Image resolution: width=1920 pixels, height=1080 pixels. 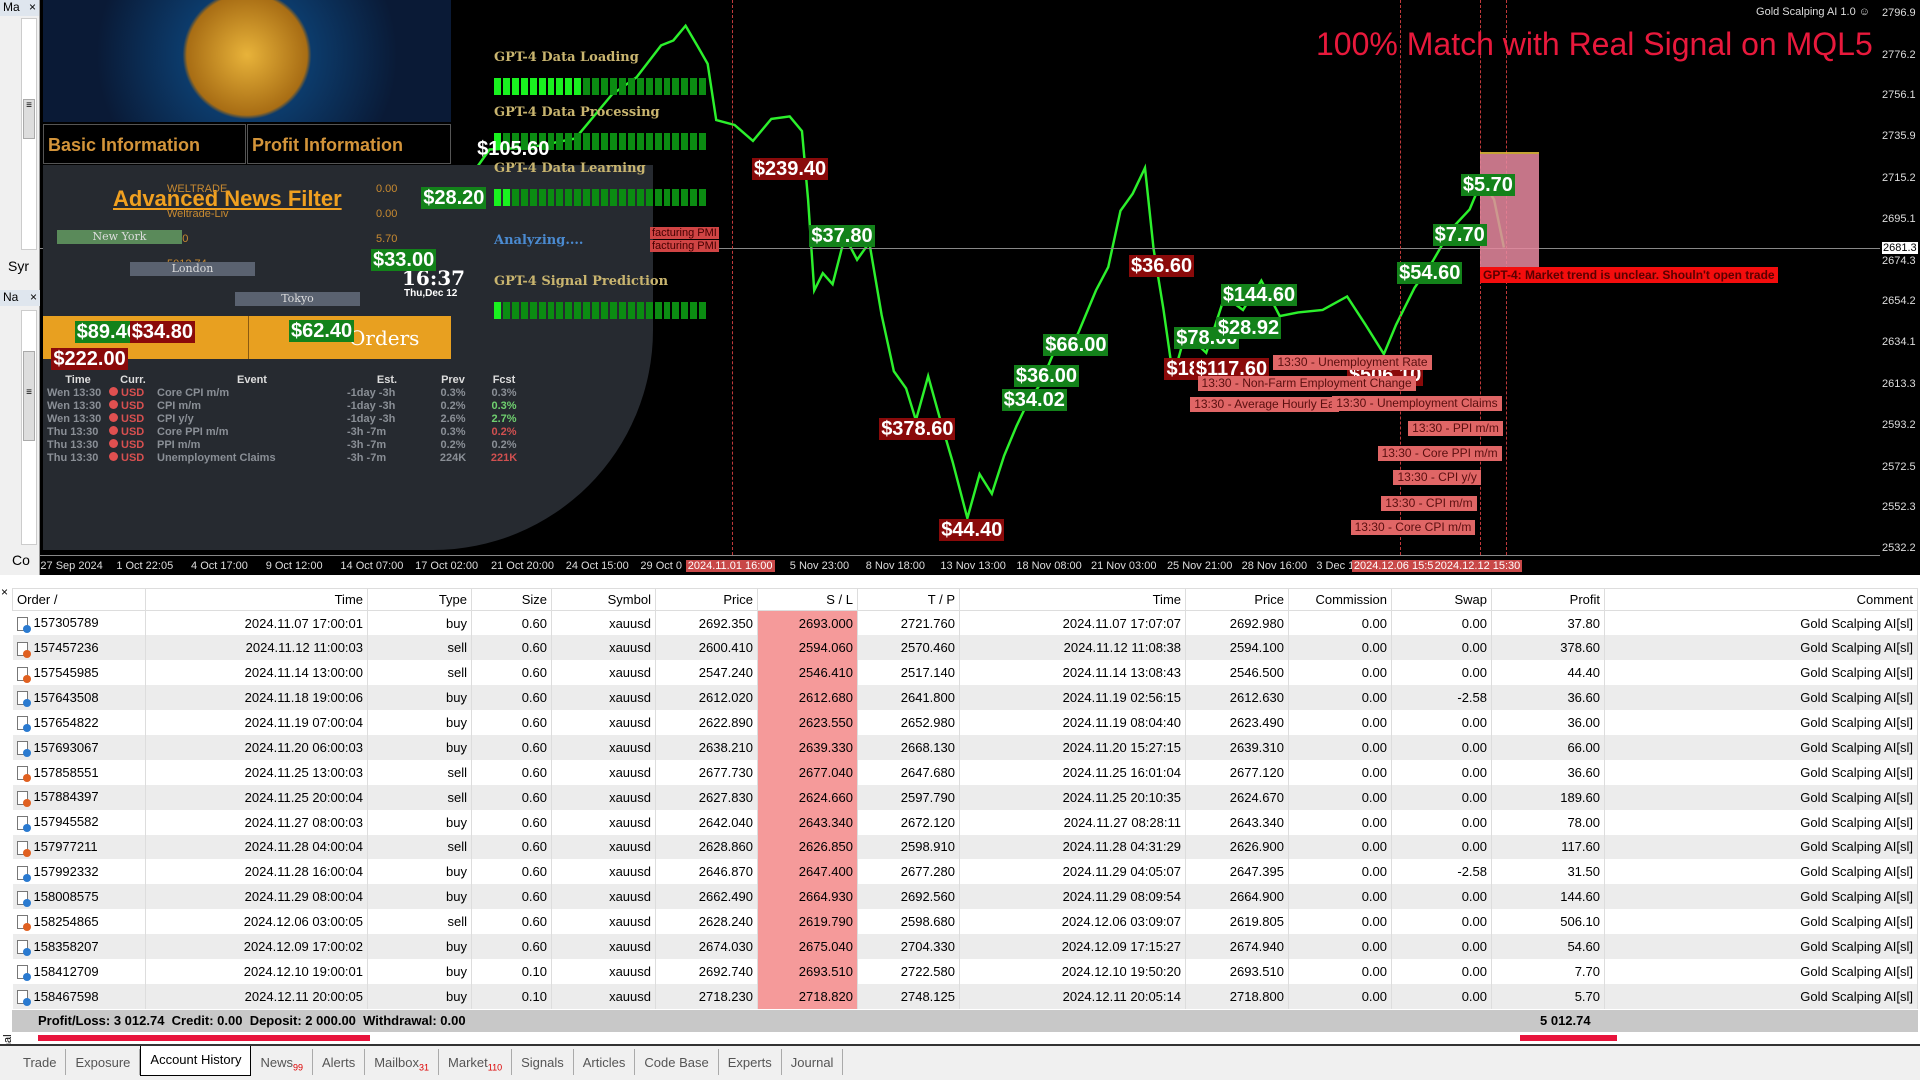 What do you see at coordinates (20, 298) in the screenshot?
I see `navigator-header: Na ×` at bounding box center [20, 298].